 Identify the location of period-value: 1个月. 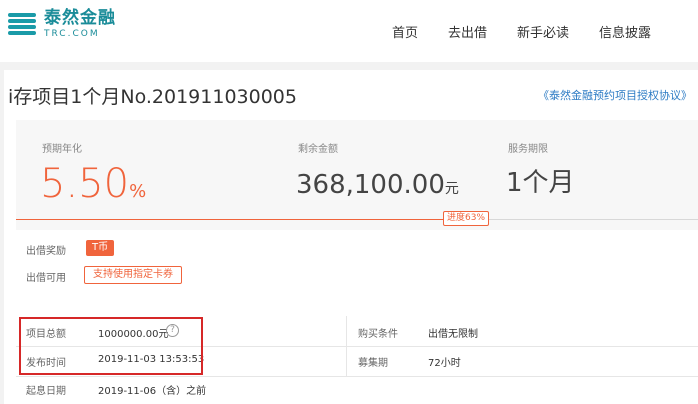
(540, 183).